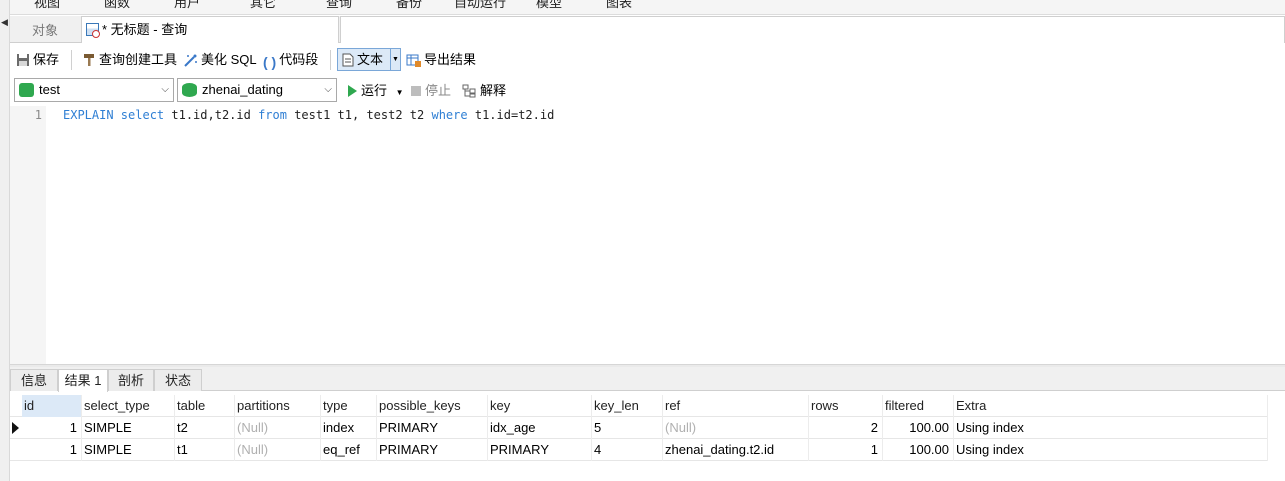  I want to click on tab-strip-empty-area, so click(812, 29).